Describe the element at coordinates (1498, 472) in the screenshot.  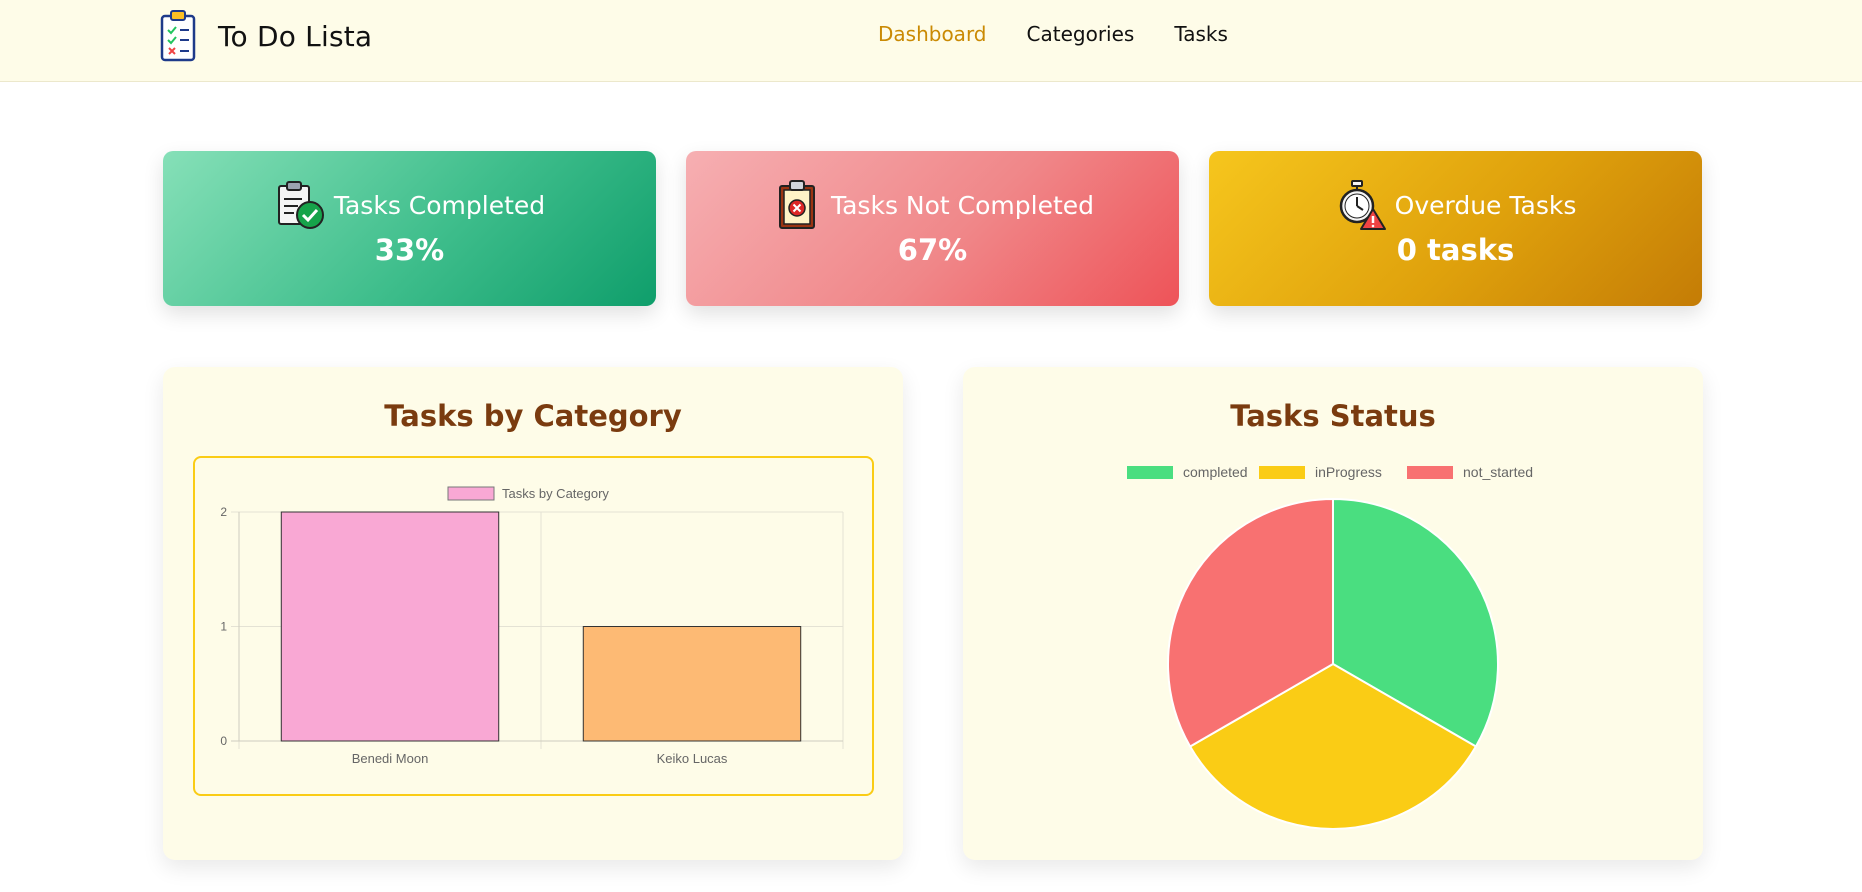
I see `legend-label: not_started` at that location.